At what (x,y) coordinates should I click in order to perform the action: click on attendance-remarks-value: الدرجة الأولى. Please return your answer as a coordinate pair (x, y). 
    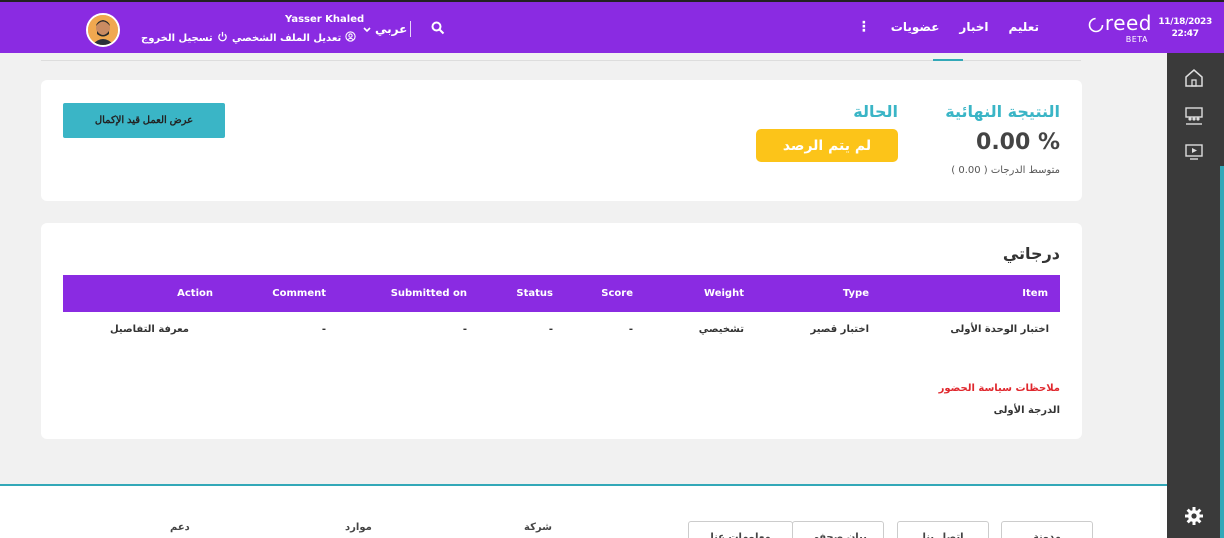
    Looking at the image, I should click on (1026, 410).